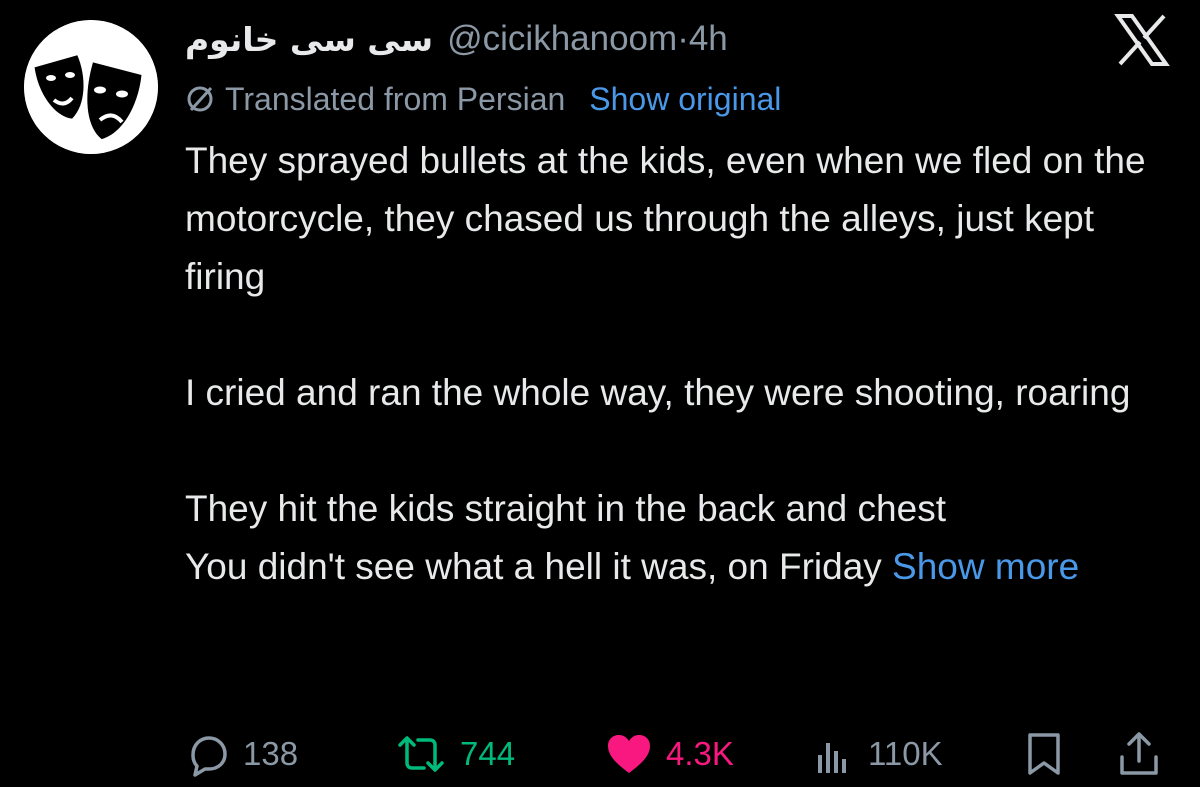  What do you see at coordinates (1142, 40) in the screenshot?
I see `x-logo-icon` at bounding box center [1142, 40].